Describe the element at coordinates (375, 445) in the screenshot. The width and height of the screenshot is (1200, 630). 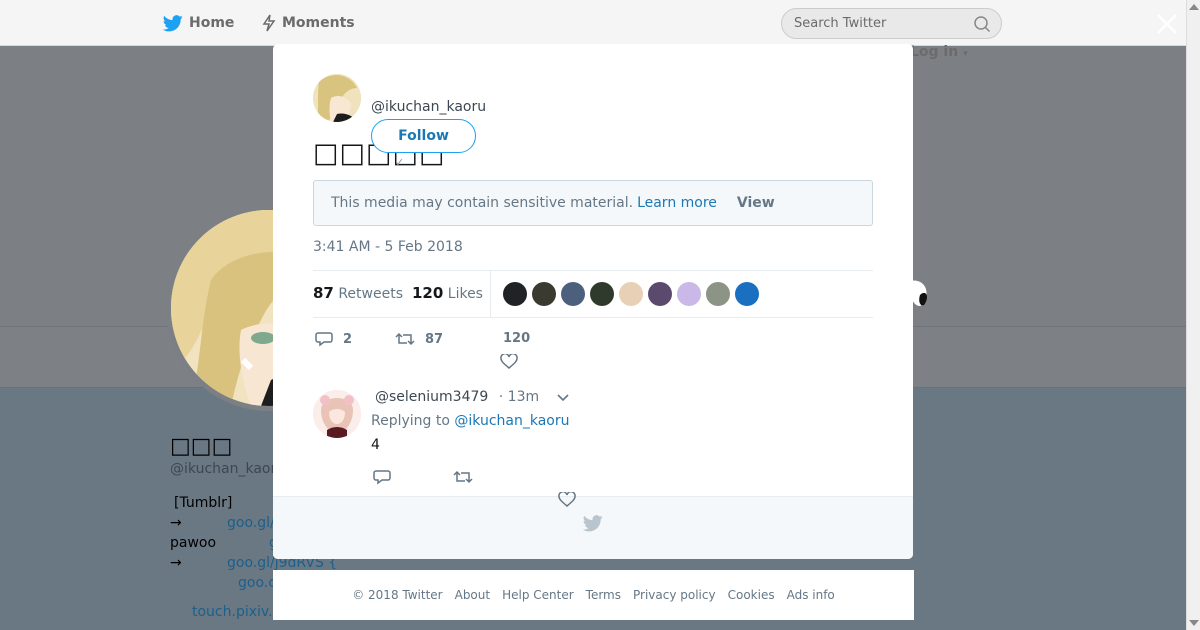
I see `reply-text: 4` at that location.